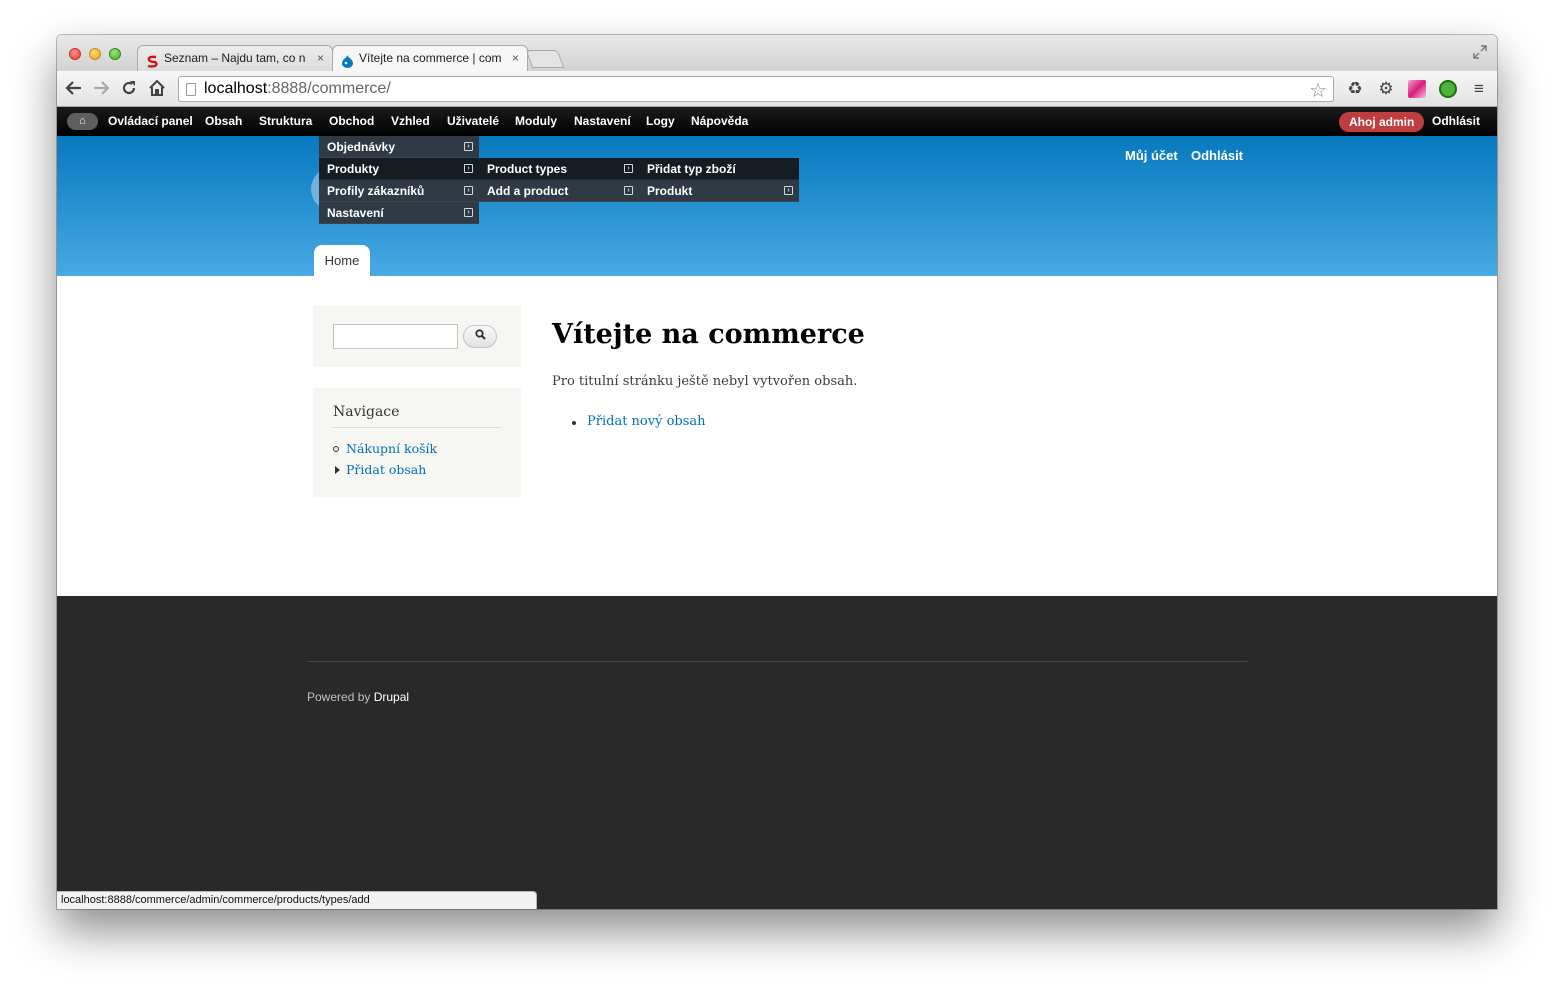 This screenshot has width=1554, height=988. I want to click on site-header: commerce Můj účet Odhlásit Home, so click(777, 206).